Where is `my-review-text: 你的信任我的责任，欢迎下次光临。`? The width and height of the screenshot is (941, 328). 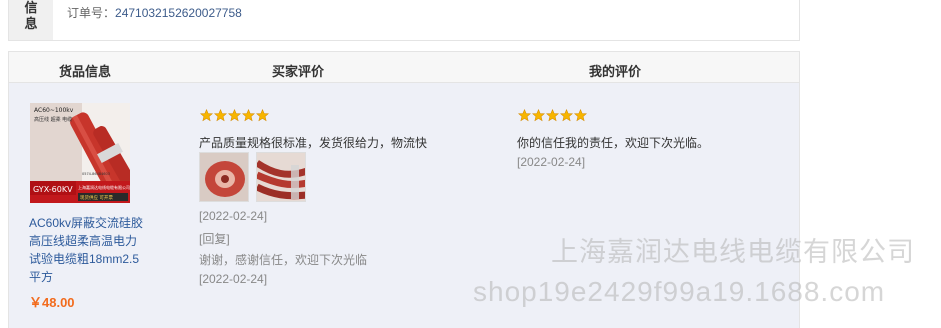
my-review-text: 你的信任我的责任，欢迎下次光临。 is located at coordinates (613, 143).